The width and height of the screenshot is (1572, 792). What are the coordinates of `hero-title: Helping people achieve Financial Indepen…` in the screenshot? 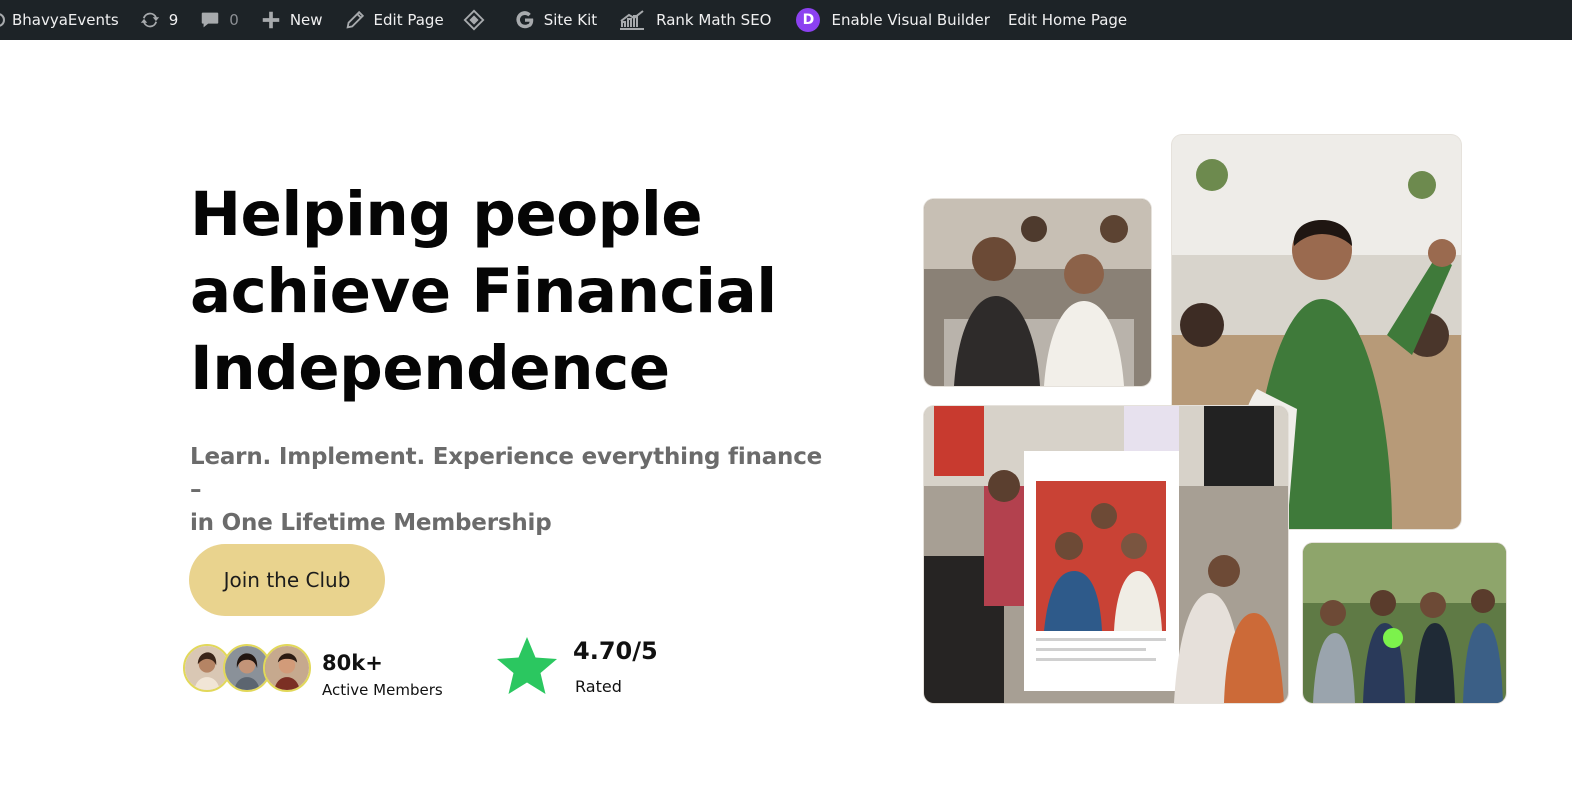 It's located at (510, 291).